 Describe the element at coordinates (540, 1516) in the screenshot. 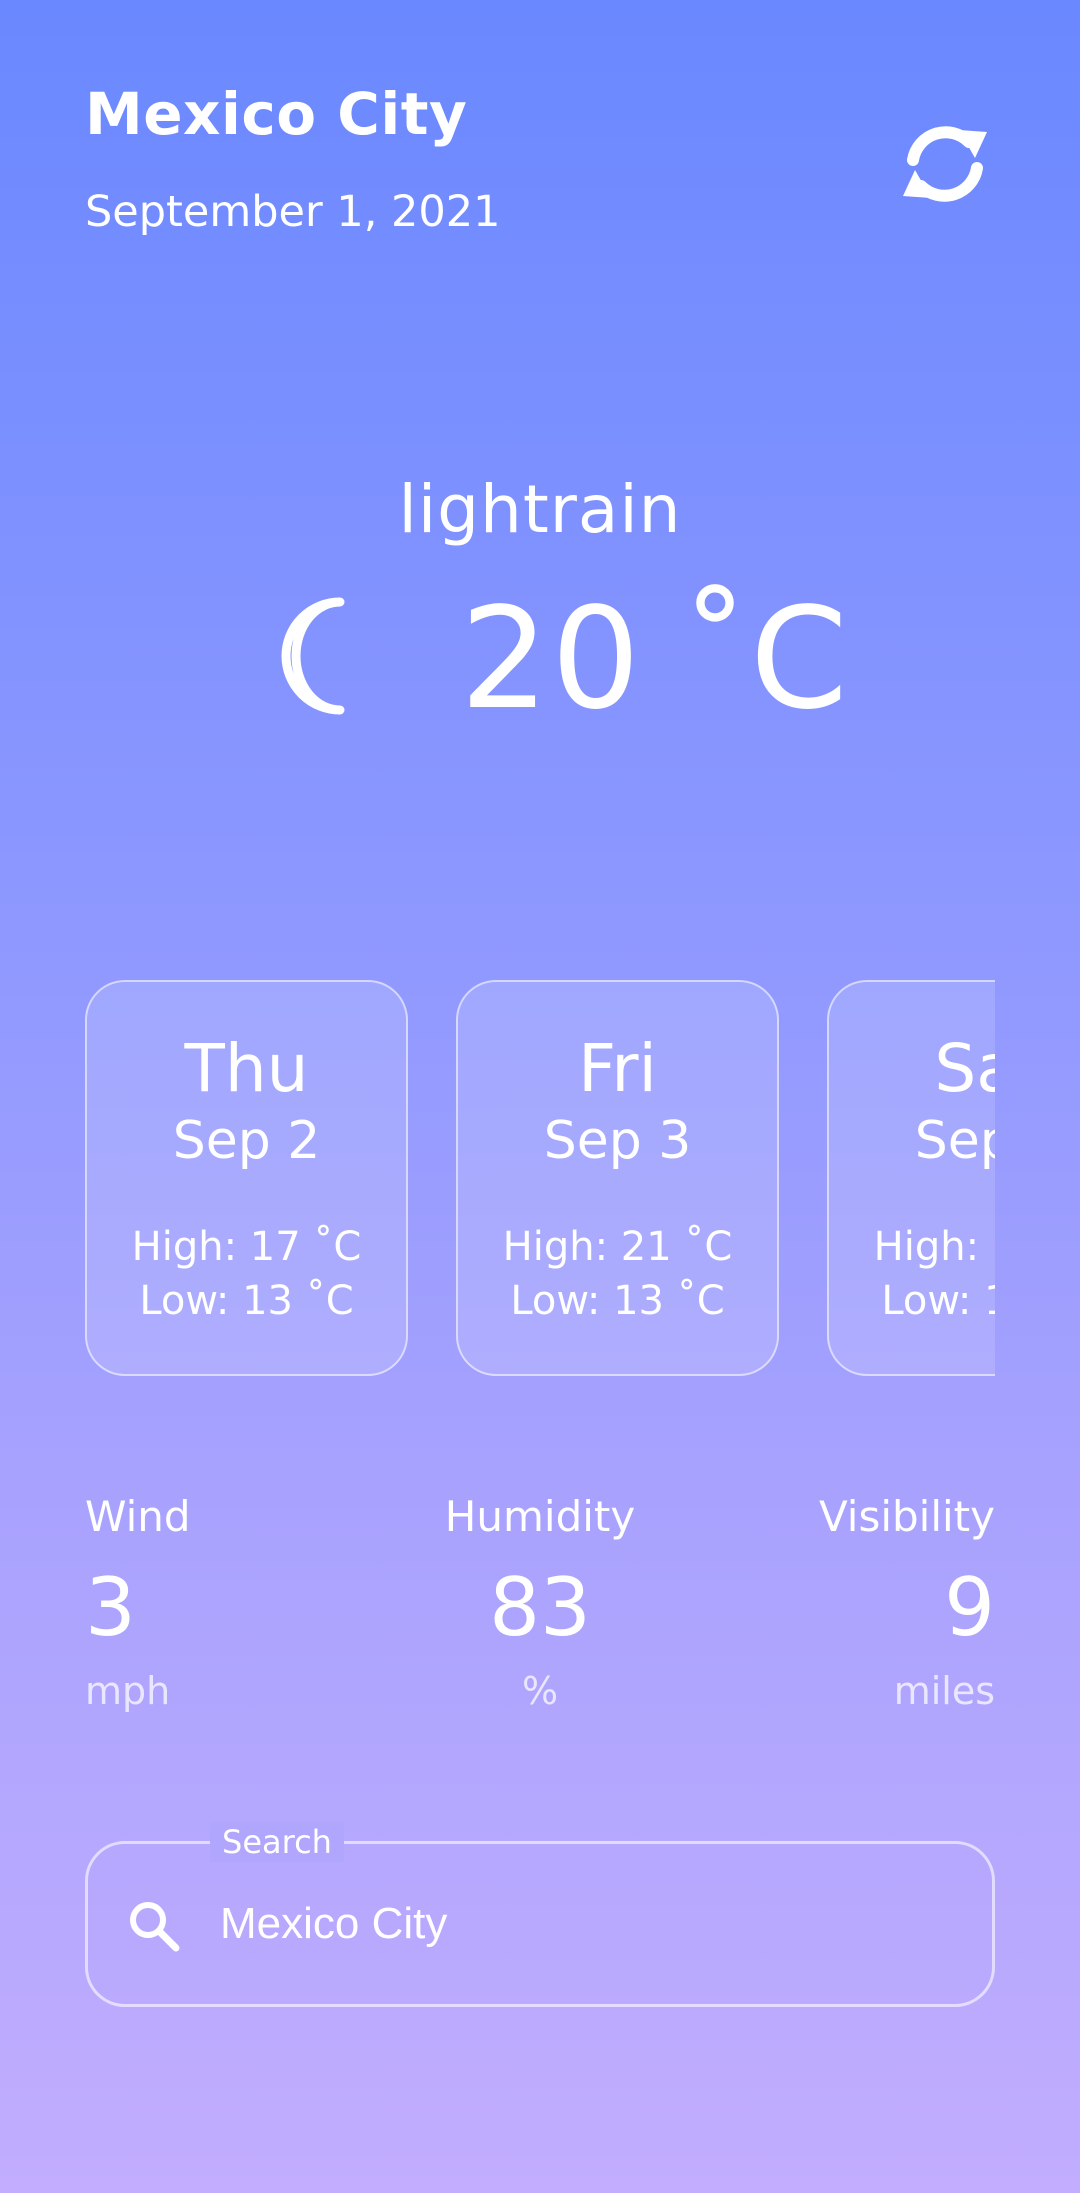

I see `humidity-label: Humidity` at that location.